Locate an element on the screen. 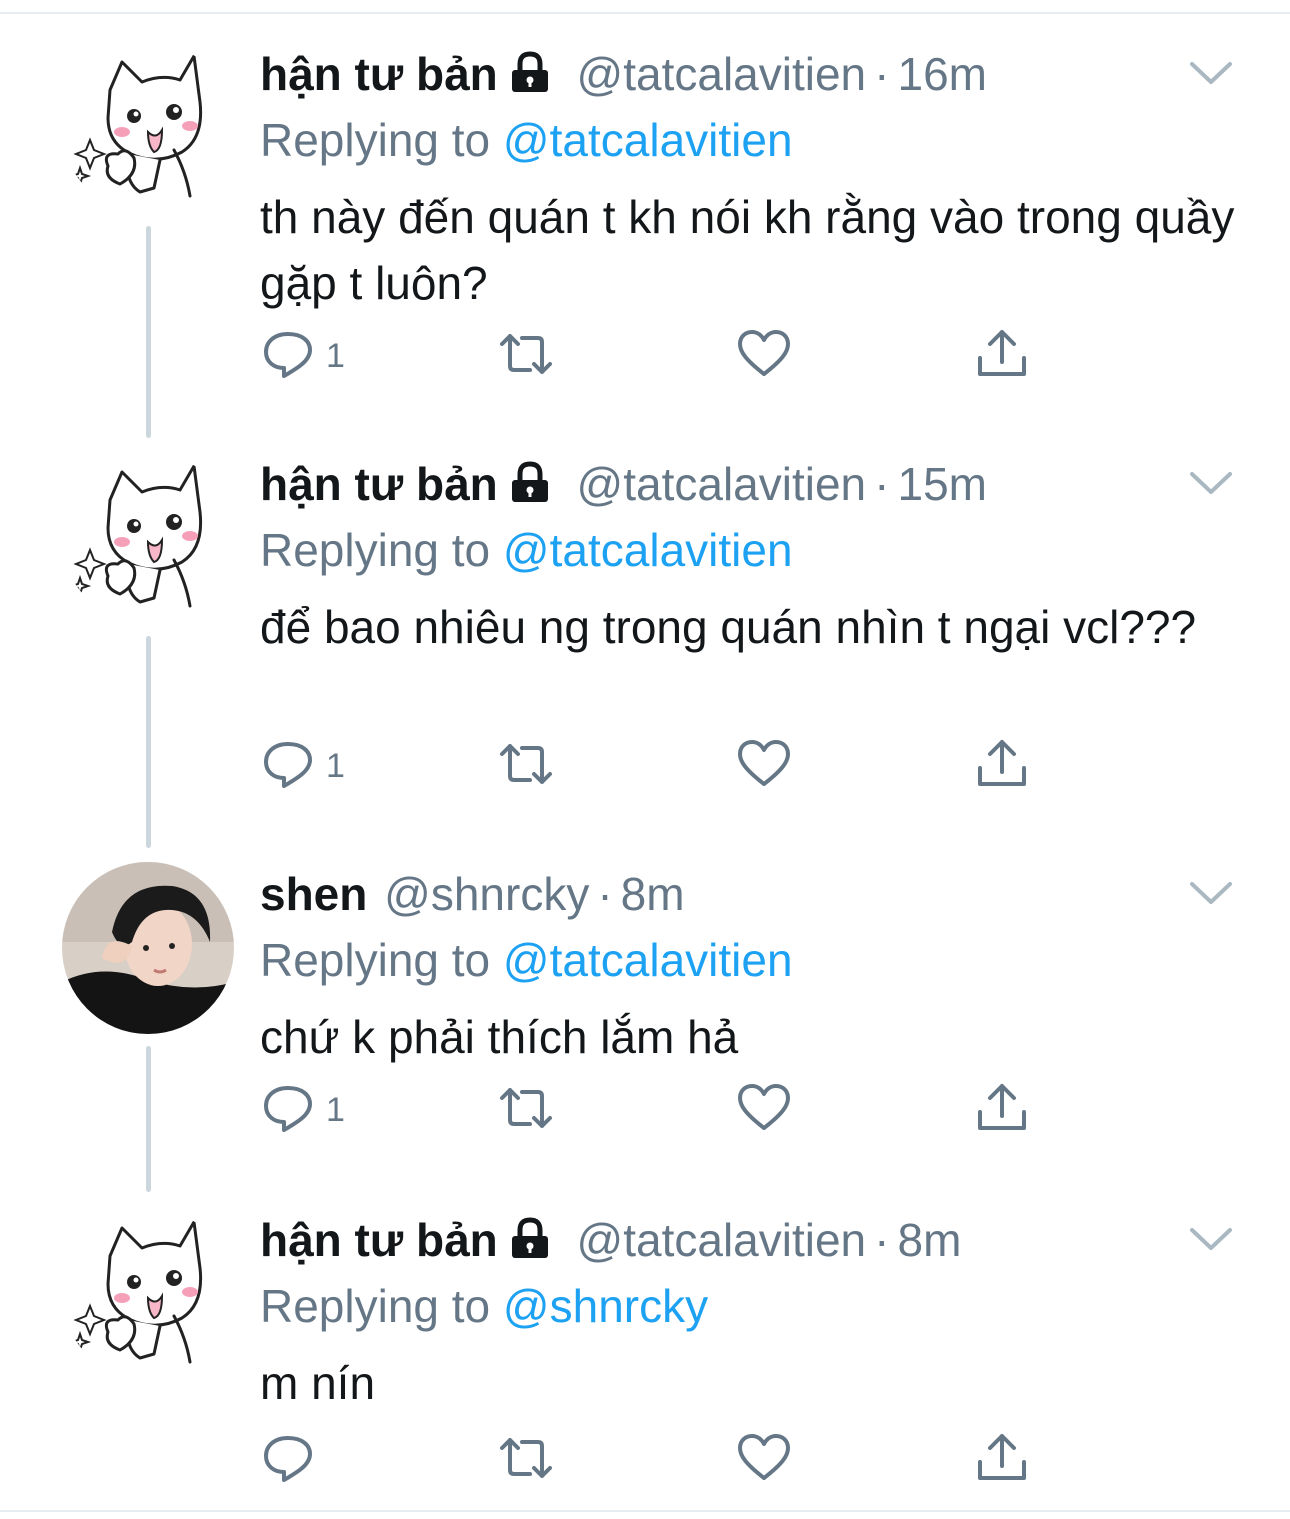  action-bar is located at coordinates (660, 1460).